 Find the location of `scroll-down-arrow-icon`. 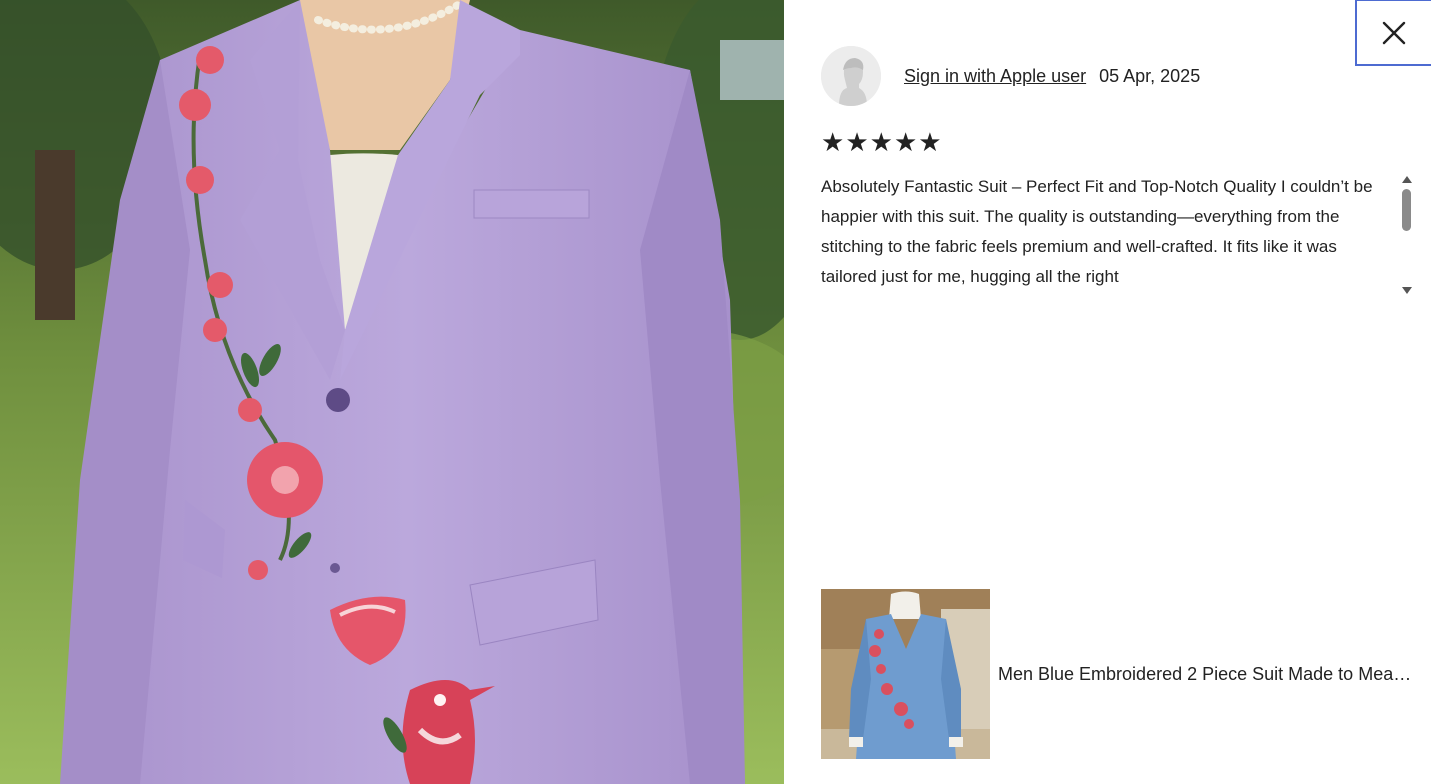

scroll-down-arrow-icon is located at coordinates (1407, 290).